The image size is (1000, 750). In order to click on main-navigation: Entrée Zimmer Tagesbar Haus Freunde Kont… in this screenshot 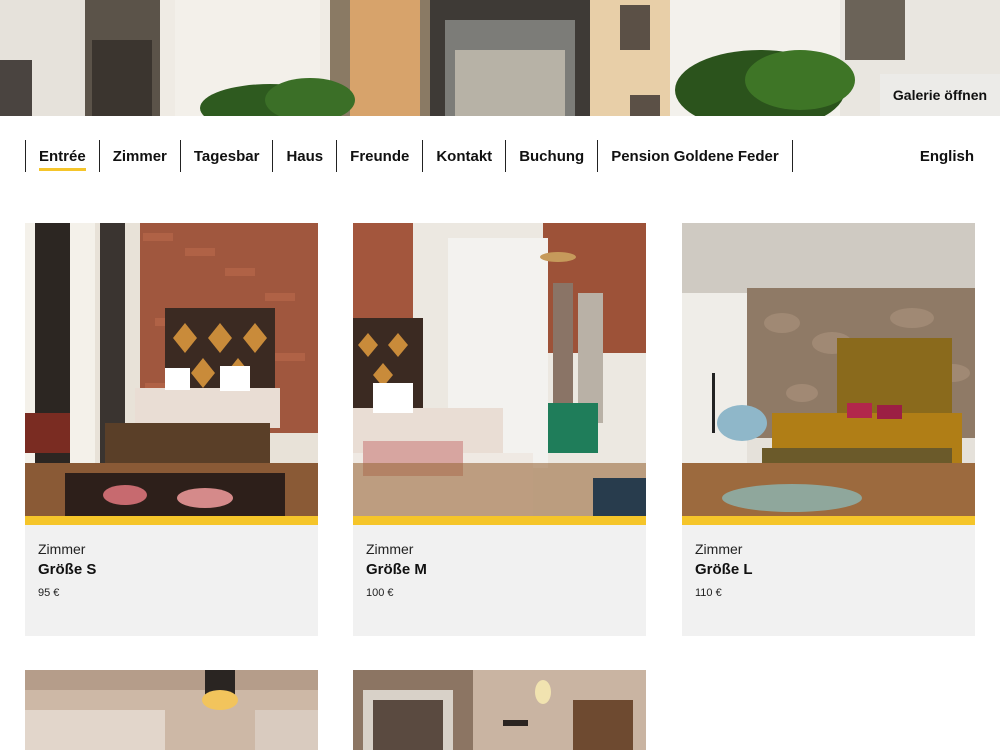, I will do `click(409, 156)`.